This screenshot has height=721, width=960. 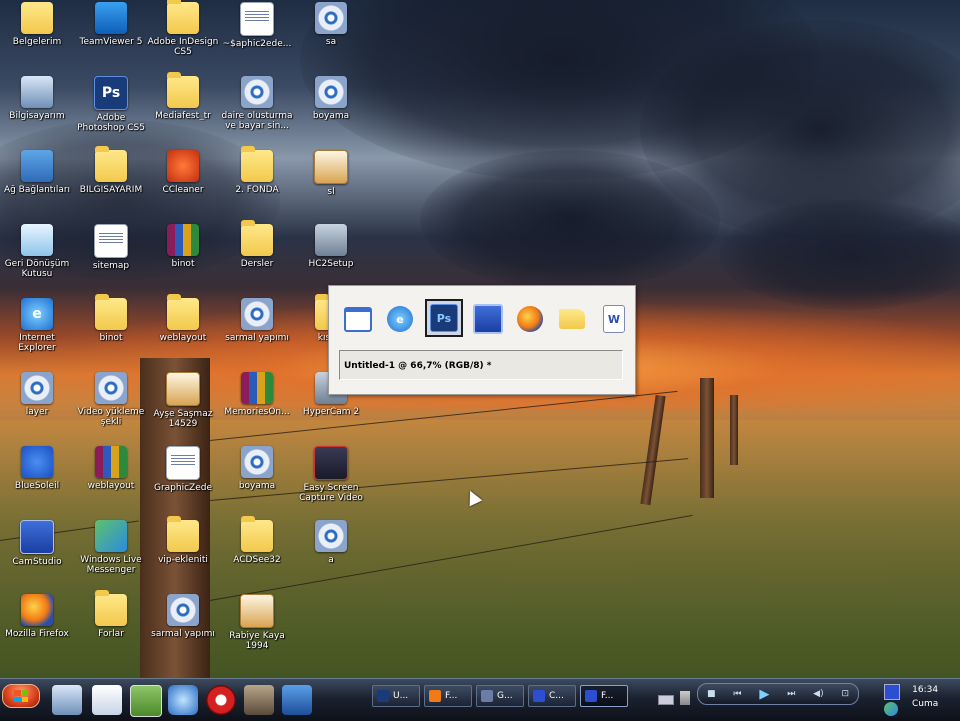 What do you see at coordinates (331, 560) in the screenshot?
I see `desktop-icon-label: a` at bounding box center [331, 560].